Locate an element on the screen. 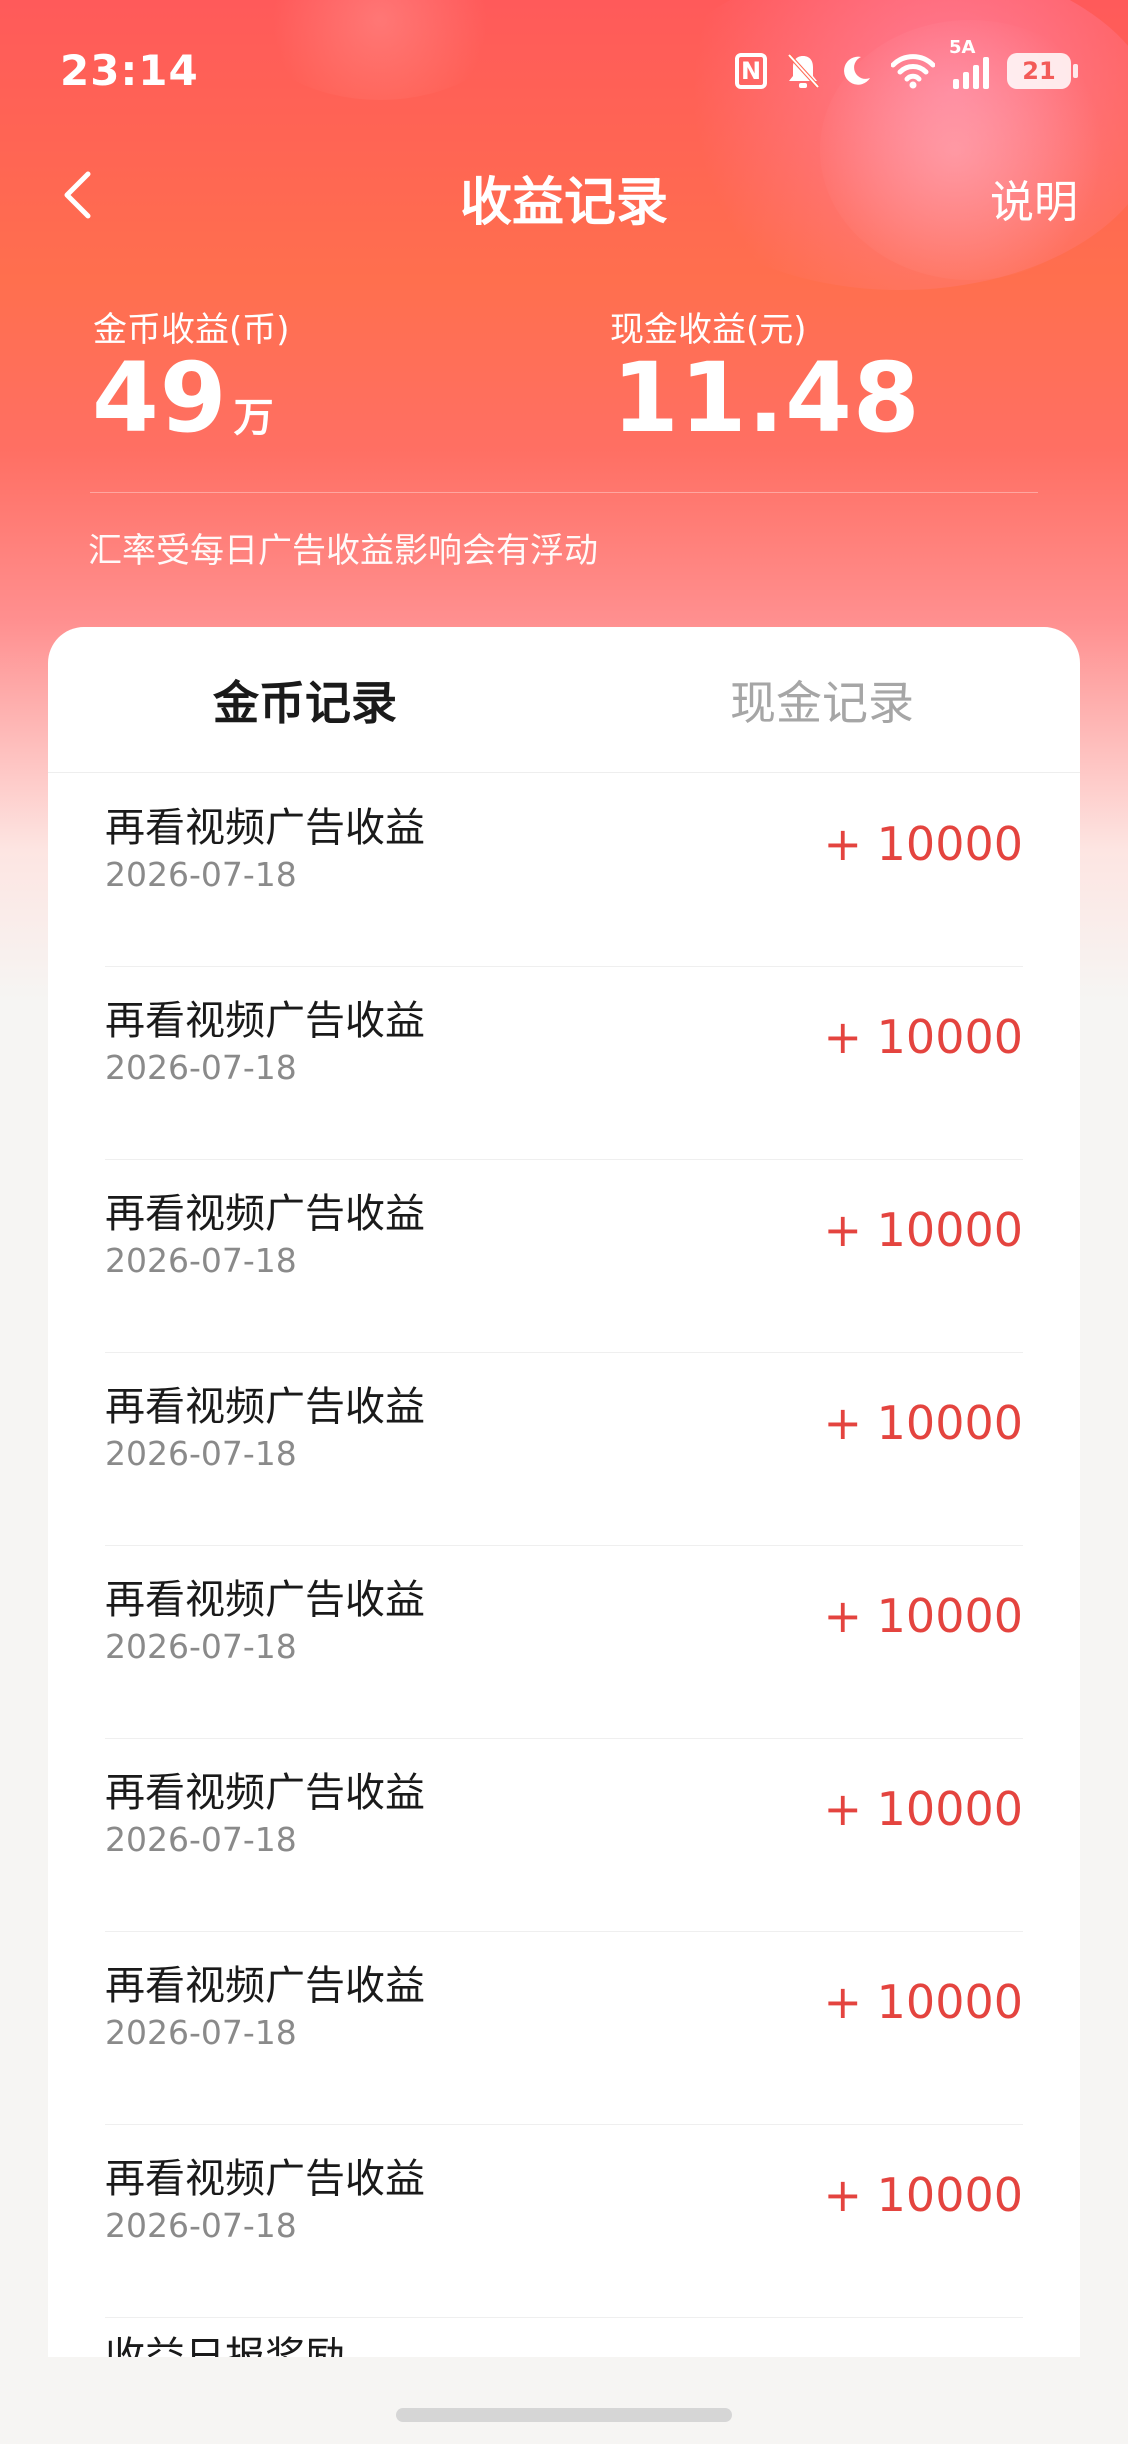  summary-divider is located at coordinates (564, 492).